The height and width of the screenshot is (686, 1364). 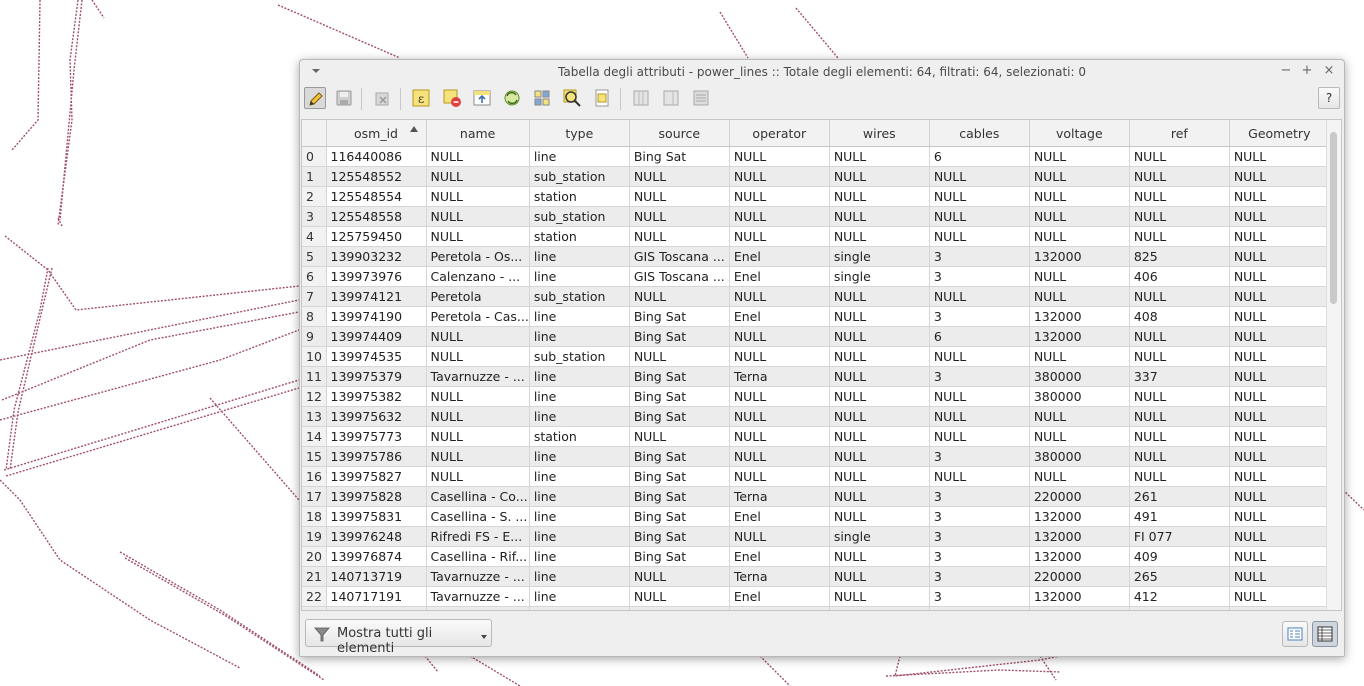 I want to click on deselect-all-icon, so click(x=452, y=98).